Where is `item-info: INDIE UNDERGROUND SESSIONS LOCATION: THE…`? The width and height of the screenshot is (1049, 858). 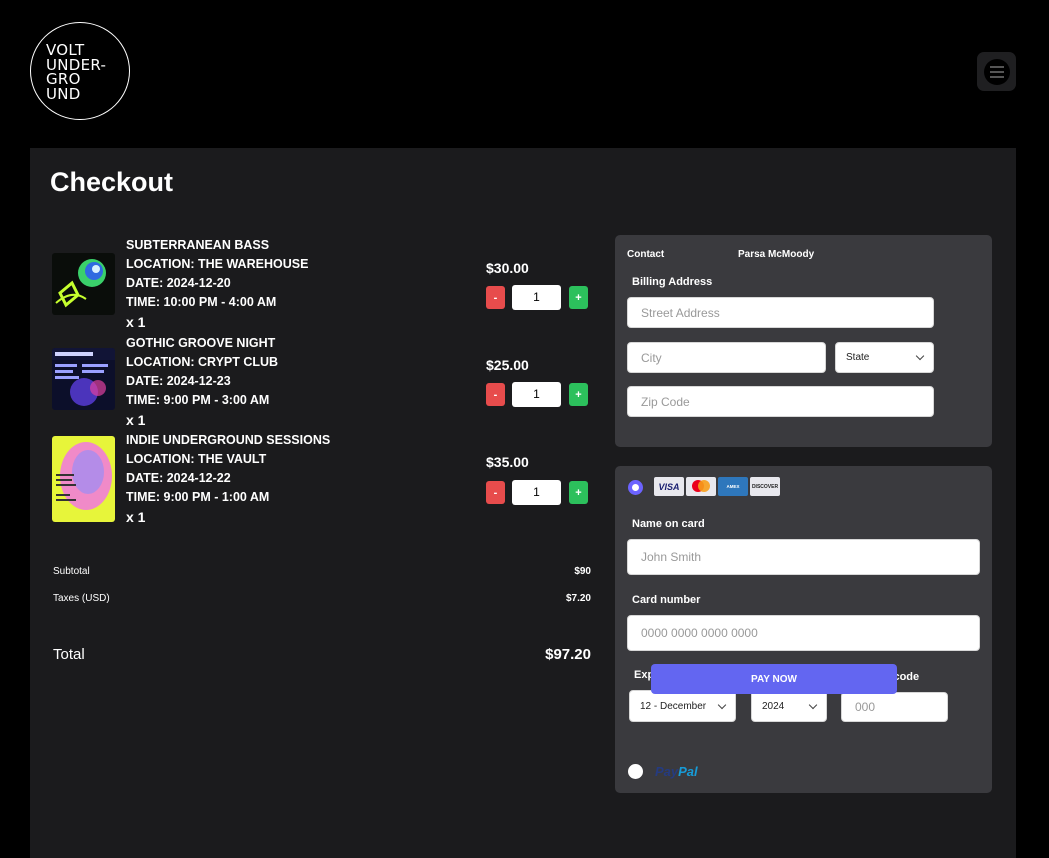
item-info: INDIE UNDERGROUND SESSIONS LOCATION: THE… is located at coordinates (228, 479).